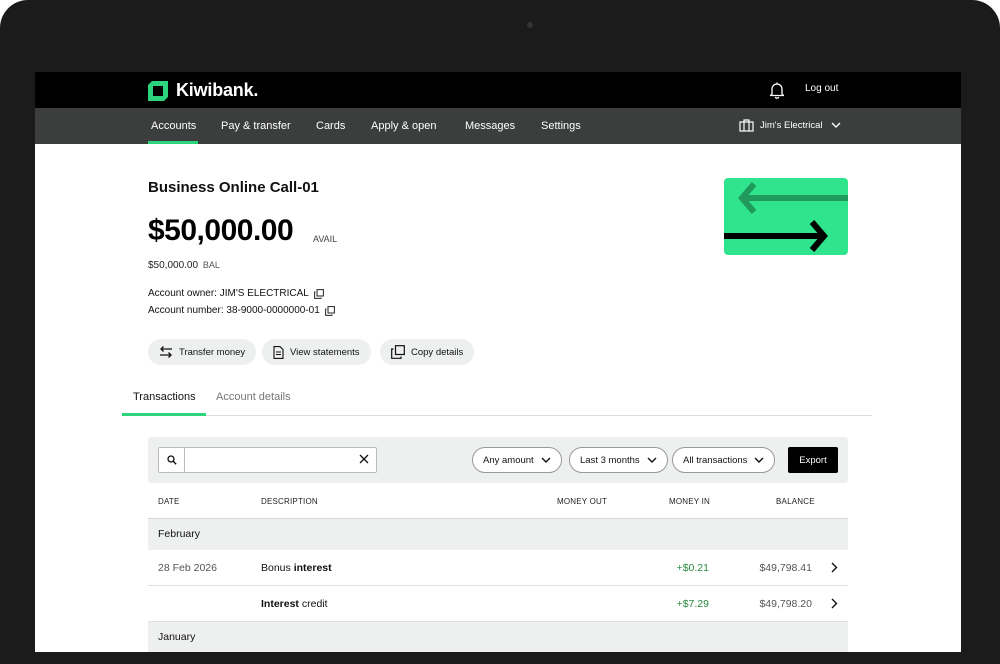  Describe the element at coordinates (179, 534) in the screenshot. I see `month-label: February` at that location.